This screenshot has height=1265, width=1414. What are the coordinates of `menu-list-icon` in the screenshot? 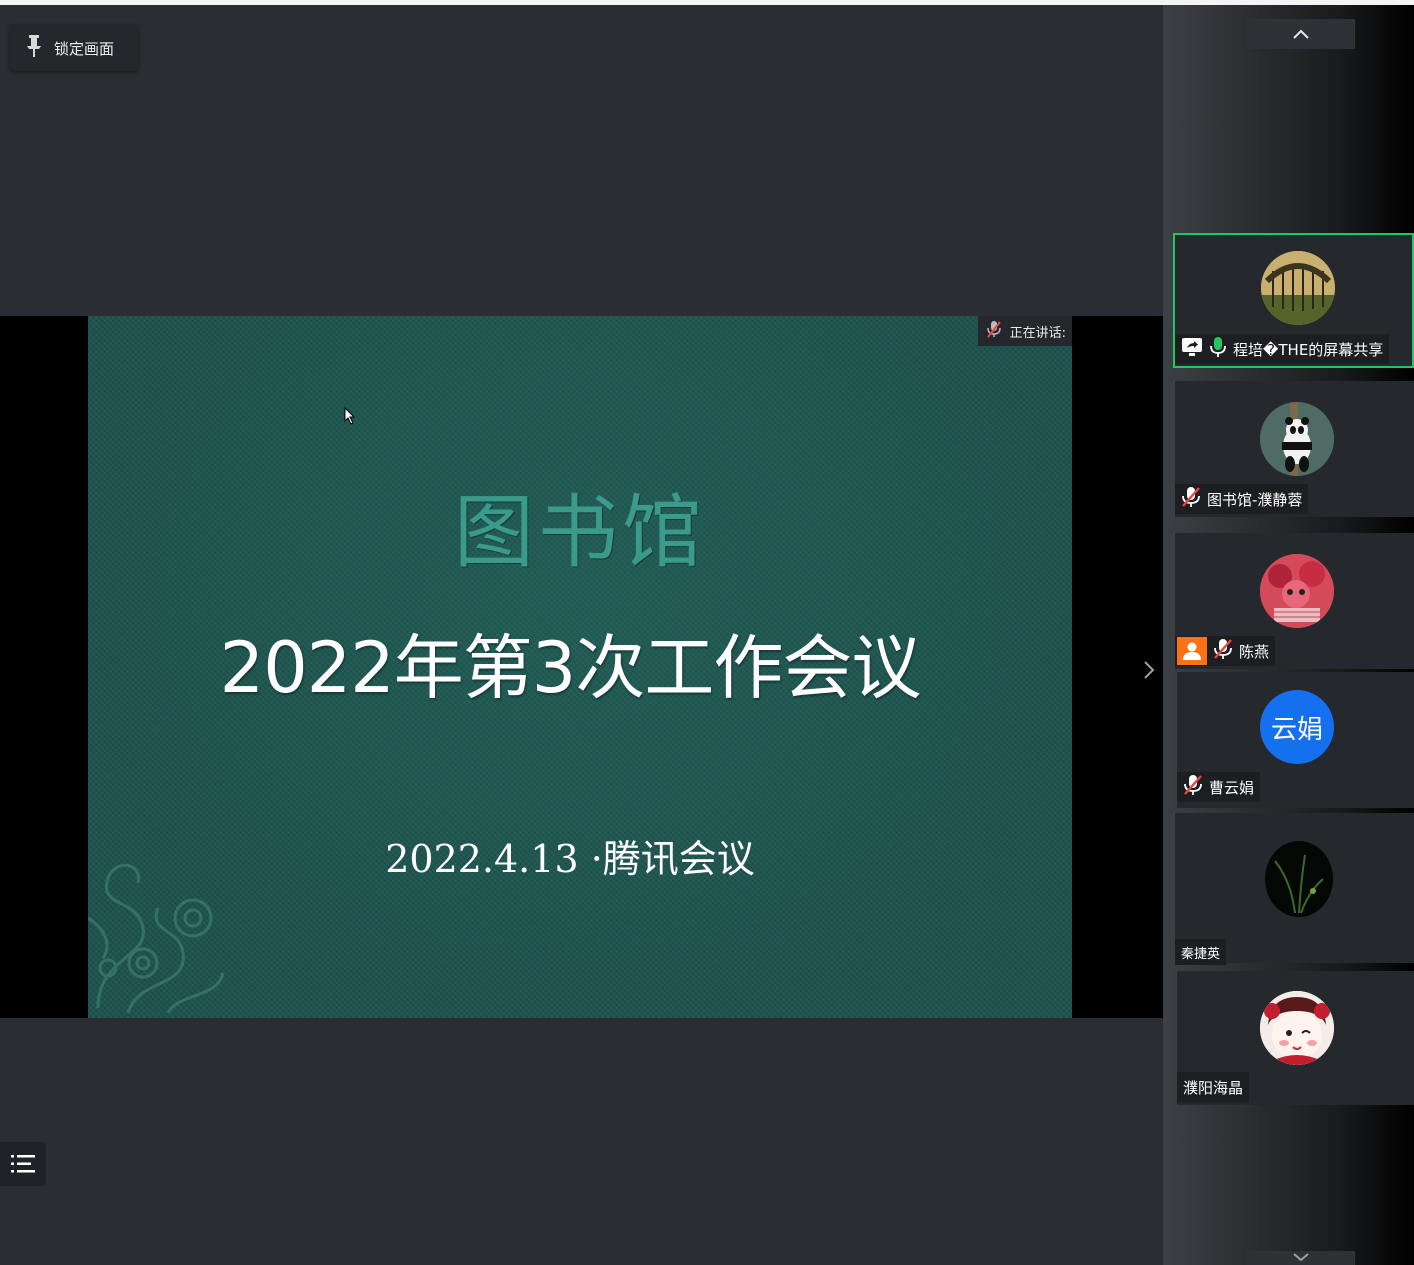 It's located at (23, 1164).